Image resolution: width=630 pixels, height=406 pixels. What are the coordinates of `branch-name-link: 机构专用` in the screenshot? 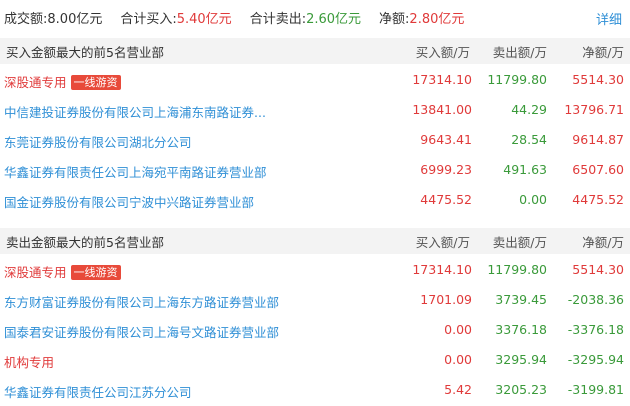 It's located at (29, 361).